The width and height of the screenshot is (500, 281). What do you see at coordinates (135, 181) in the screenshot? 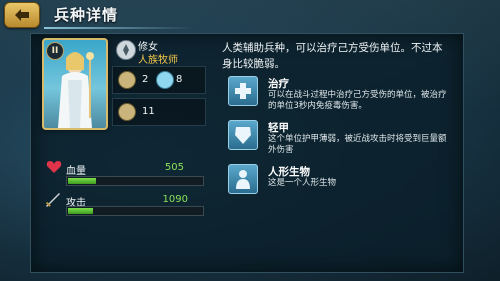
I see `hp-bar` at bounding box center [135, 181].